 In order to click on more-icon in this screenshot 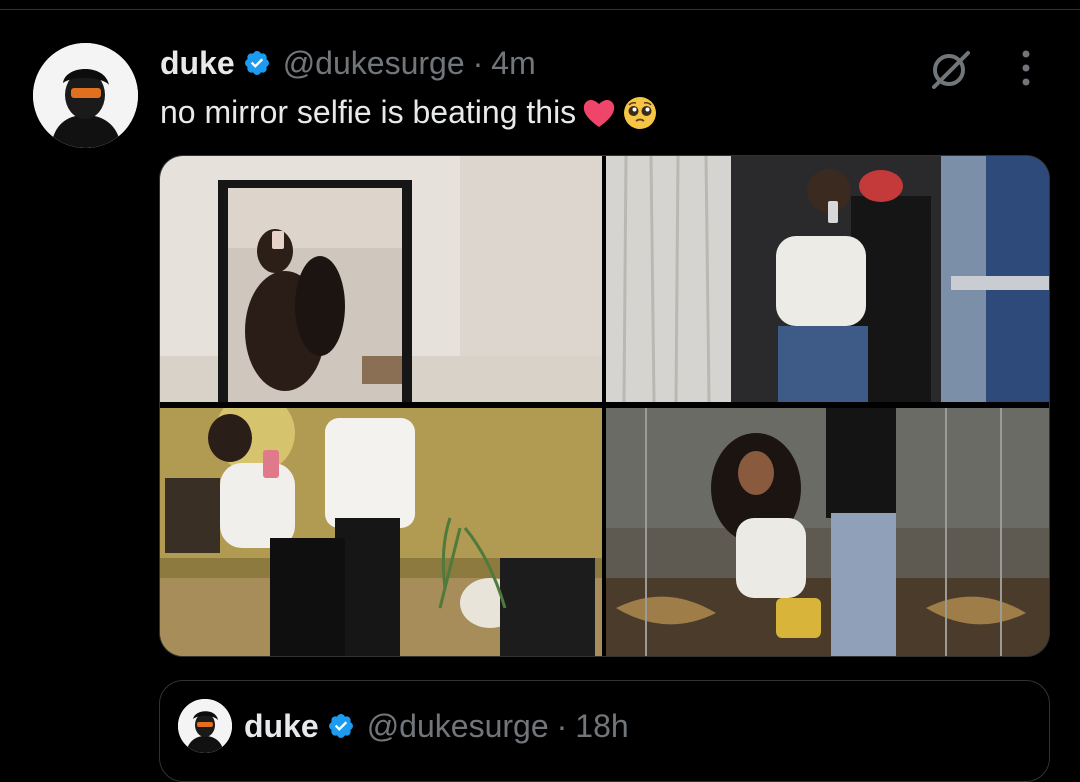, I will do `click(1026, 68)`.